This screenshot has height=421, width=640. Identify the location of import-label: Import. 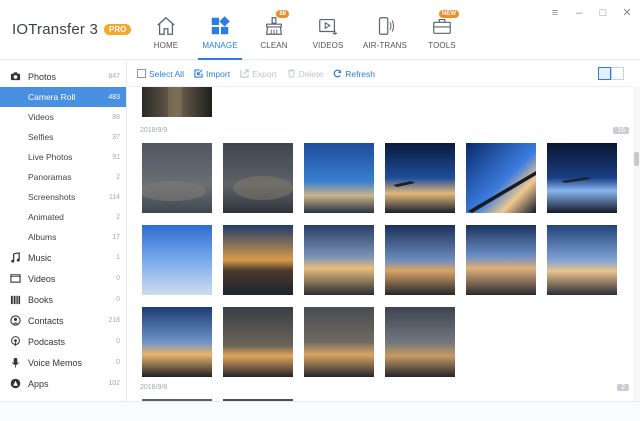
(218, 73).